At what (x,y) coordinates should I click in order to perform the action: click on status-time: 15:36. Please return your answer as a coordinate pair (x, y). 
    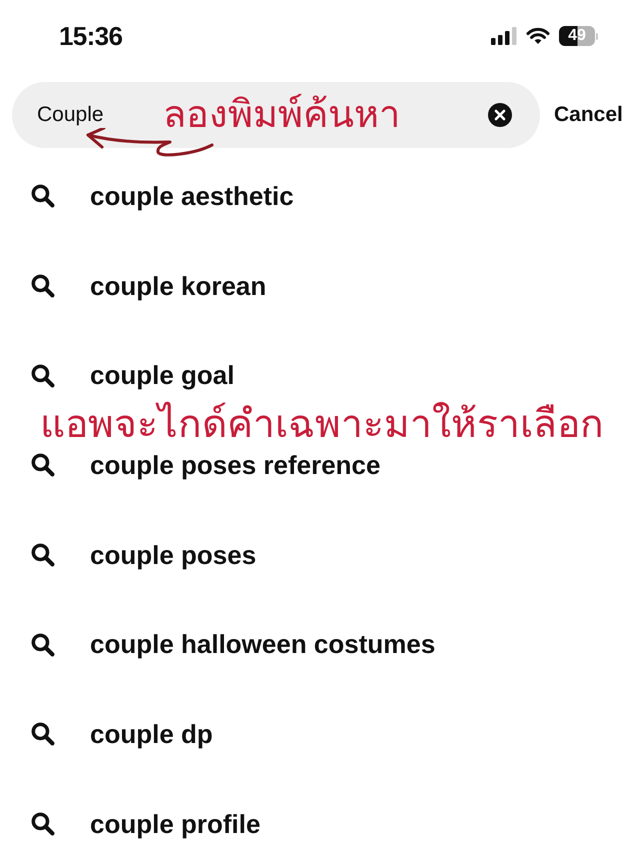
    Looking at the image, I should click on (90, 36).